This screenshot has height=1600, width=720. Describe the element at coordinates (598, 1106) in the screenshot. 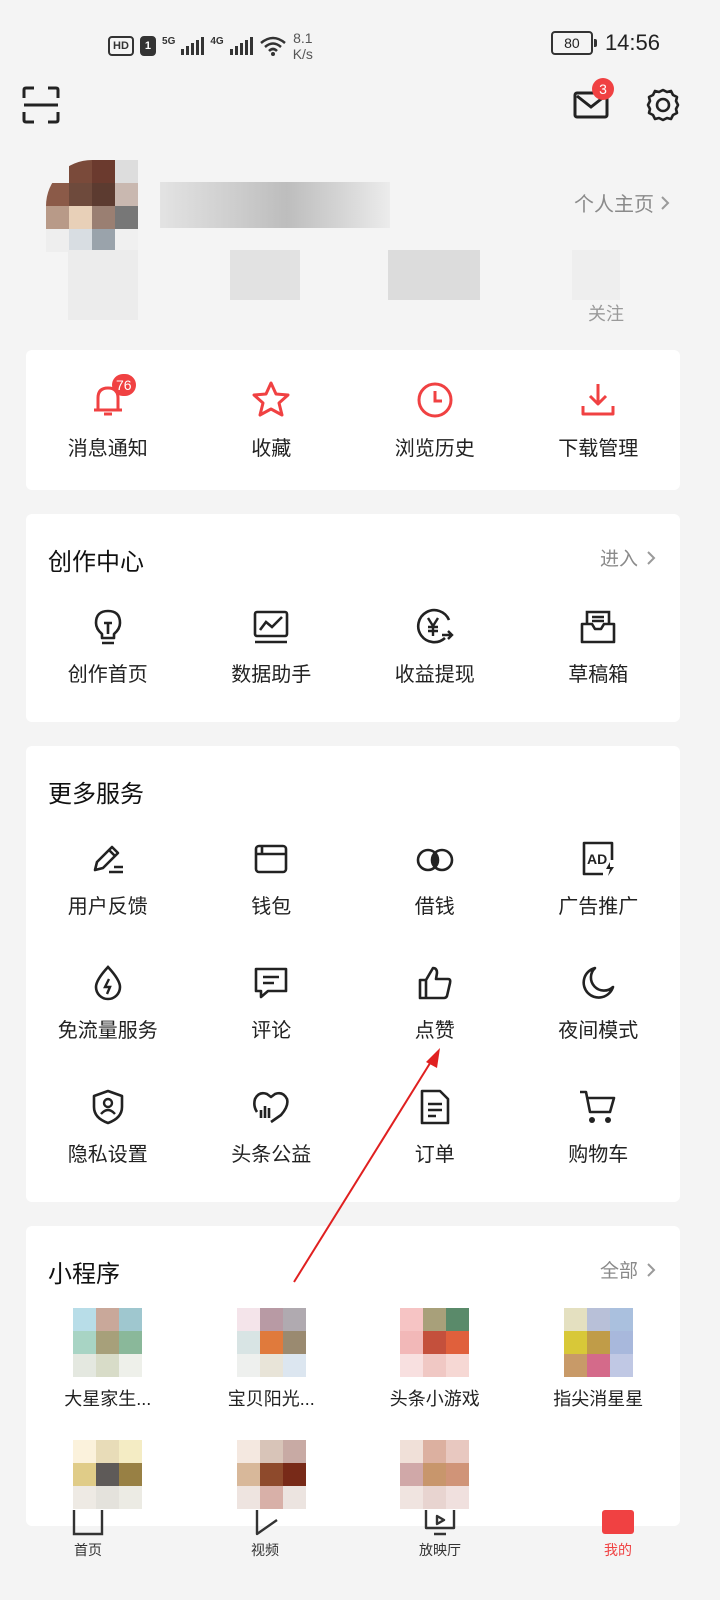

I see `cart-icon` at that location.